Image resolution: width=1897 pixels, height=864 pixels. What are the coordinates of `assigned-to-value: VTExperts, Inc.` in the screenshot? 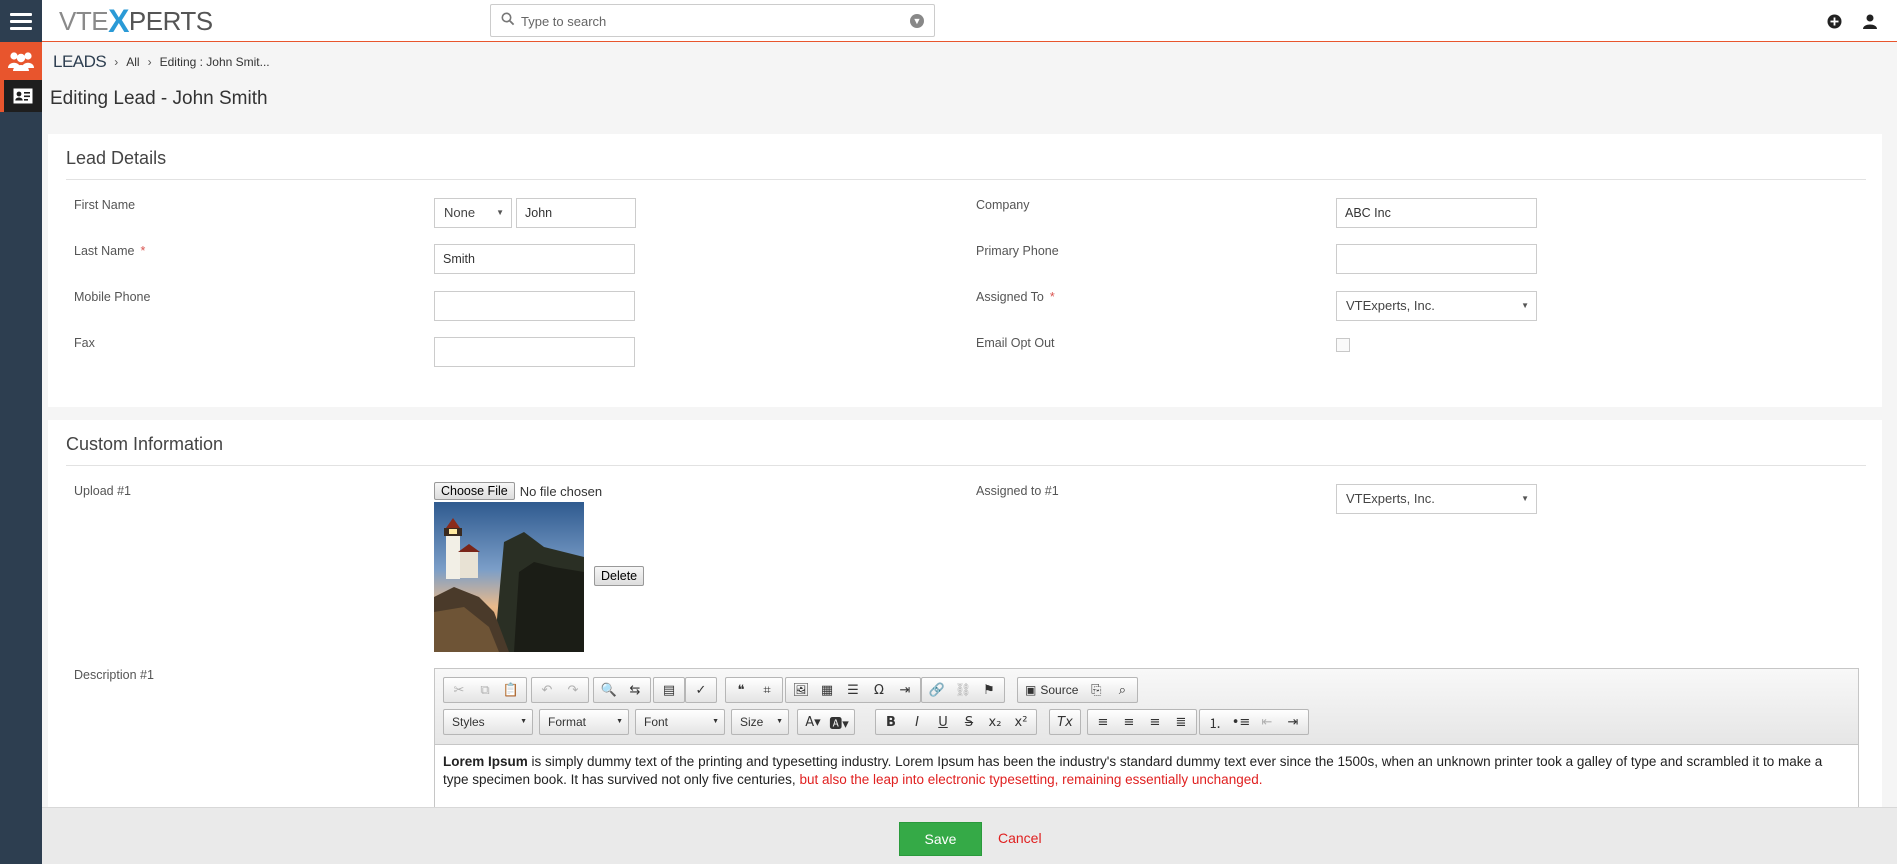 It's located at (1390, 305).